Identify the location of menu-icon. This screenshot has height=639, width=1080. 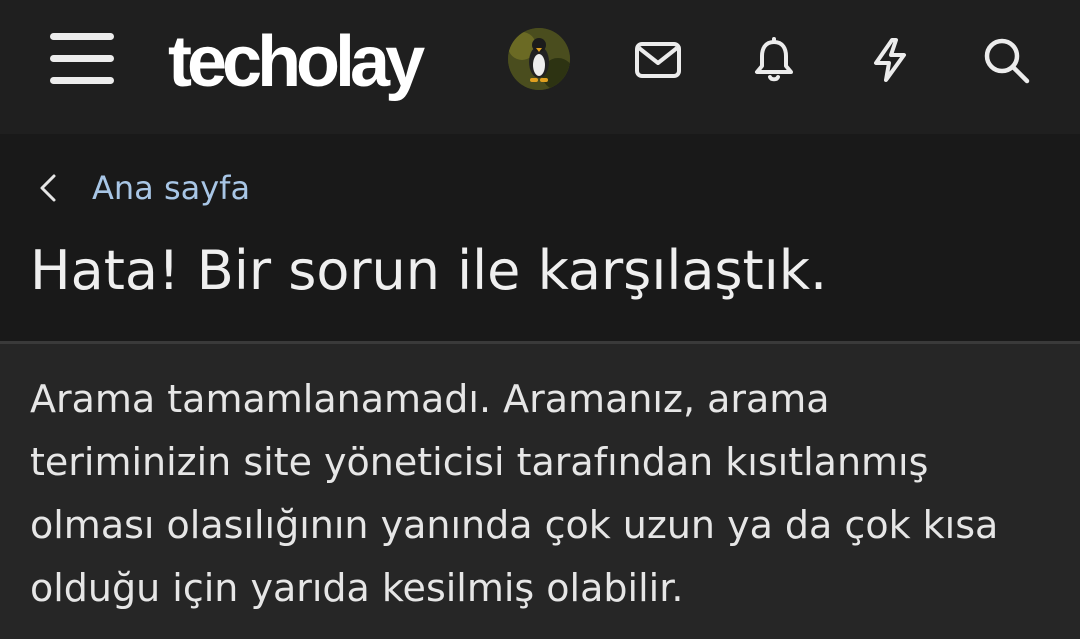
(83, 59).